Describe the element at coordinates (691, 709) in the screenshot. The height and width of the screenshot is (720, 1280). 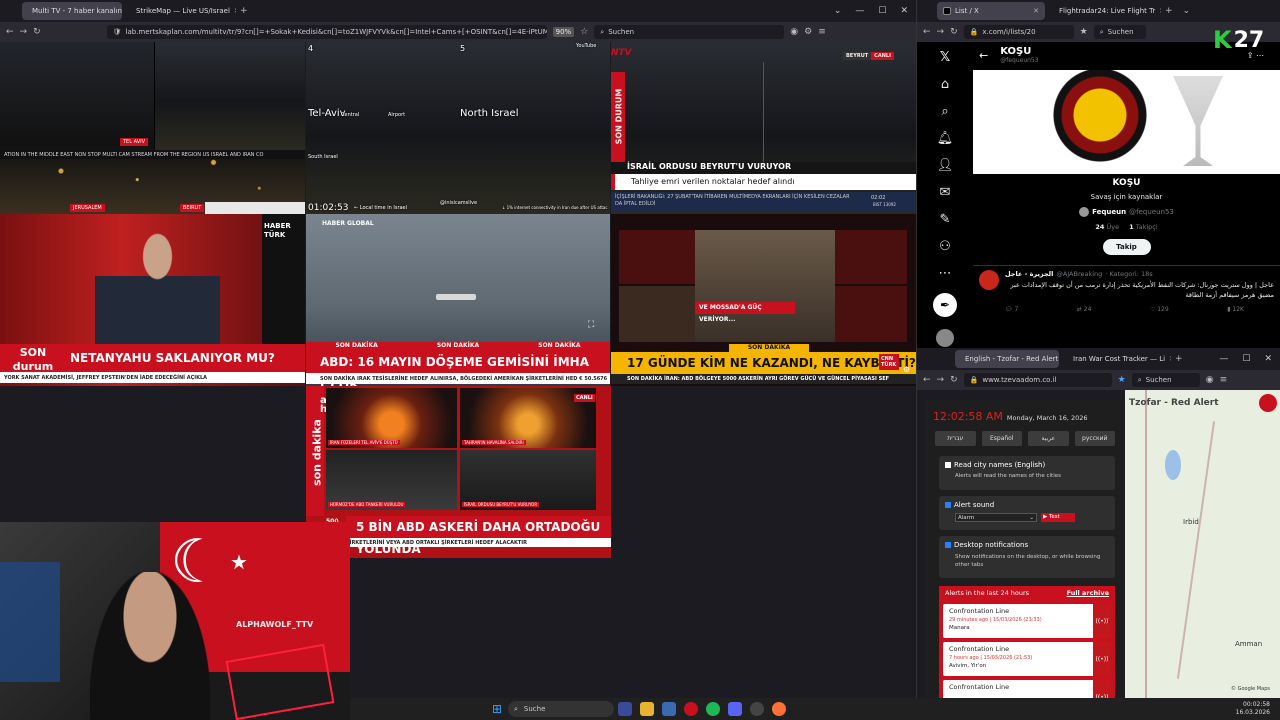
I see `opera-icon` at that location.